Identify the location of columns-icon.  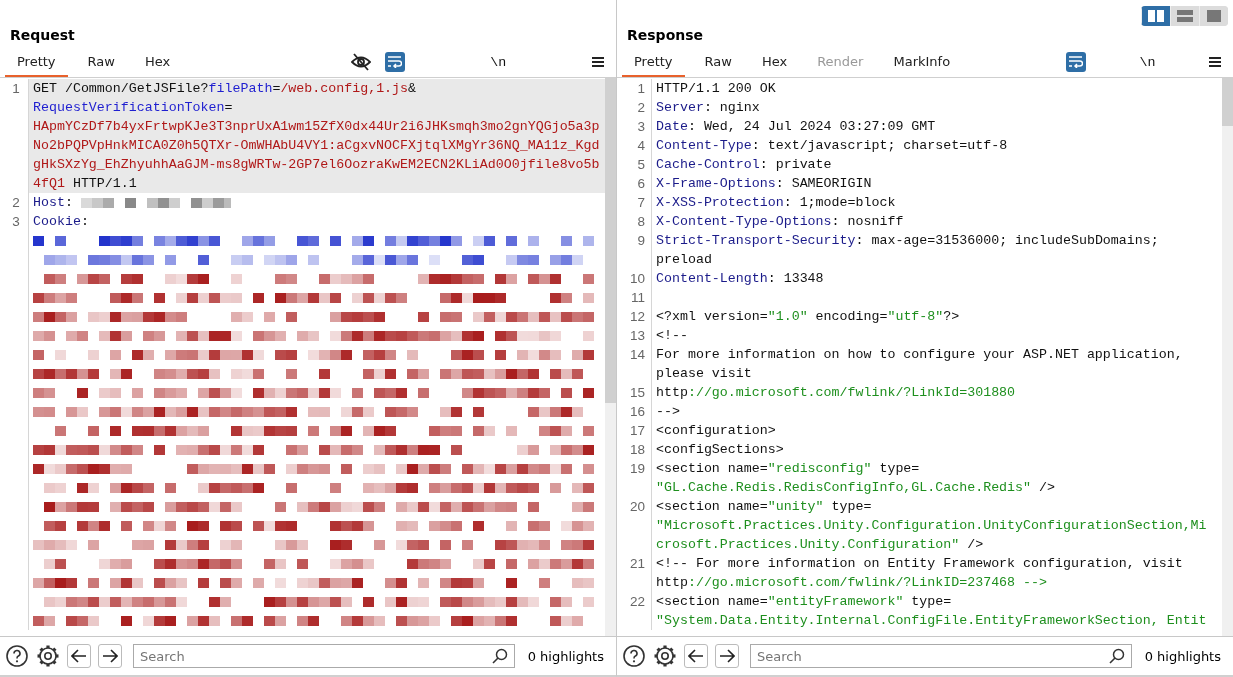
(1156, 16).